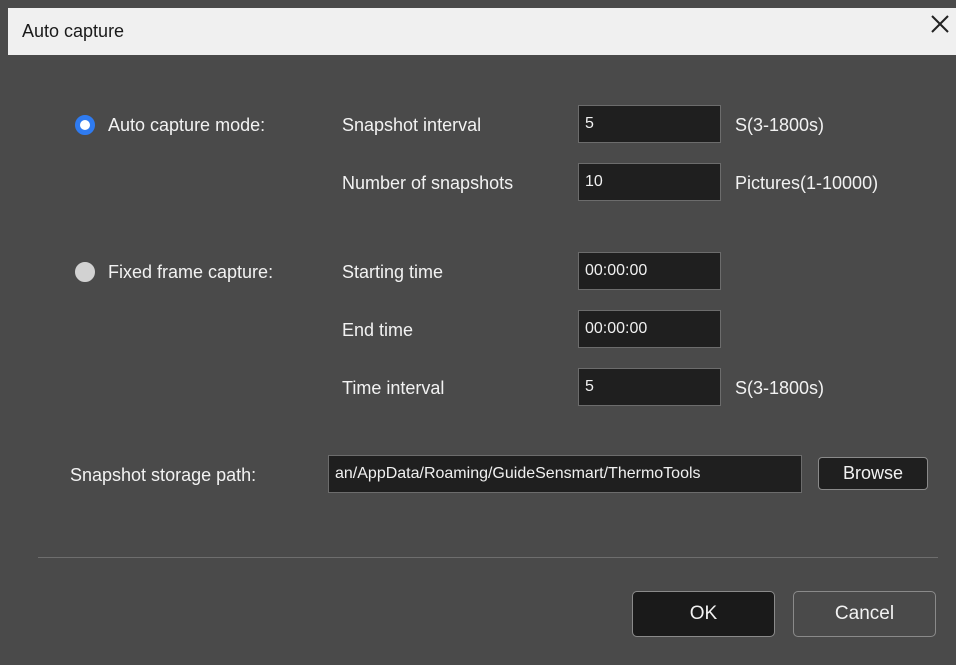  What do you see at coordinates (163, 475) in the screenshot?
I see `snapshot-storage-path-label: Snapshot storage path:` at bounding box center [163, 475].